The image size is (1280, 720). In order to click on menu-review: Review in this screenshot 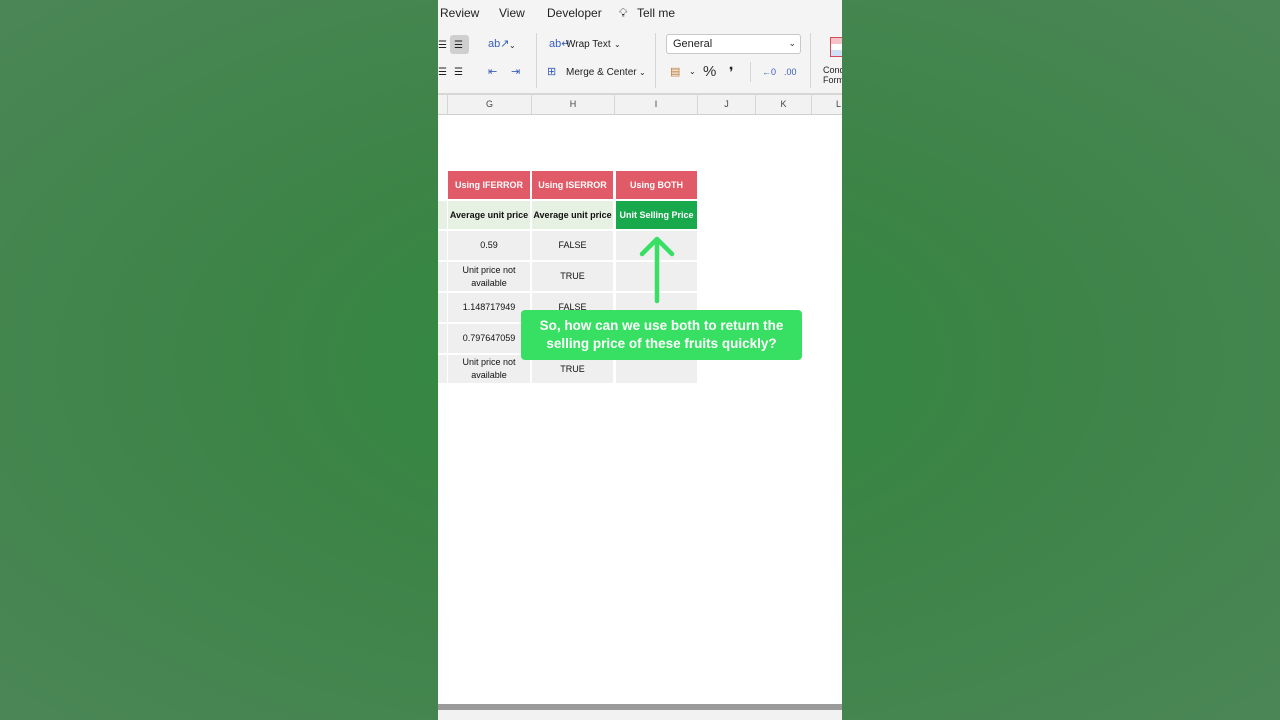, I will do `click(459, 13)`.